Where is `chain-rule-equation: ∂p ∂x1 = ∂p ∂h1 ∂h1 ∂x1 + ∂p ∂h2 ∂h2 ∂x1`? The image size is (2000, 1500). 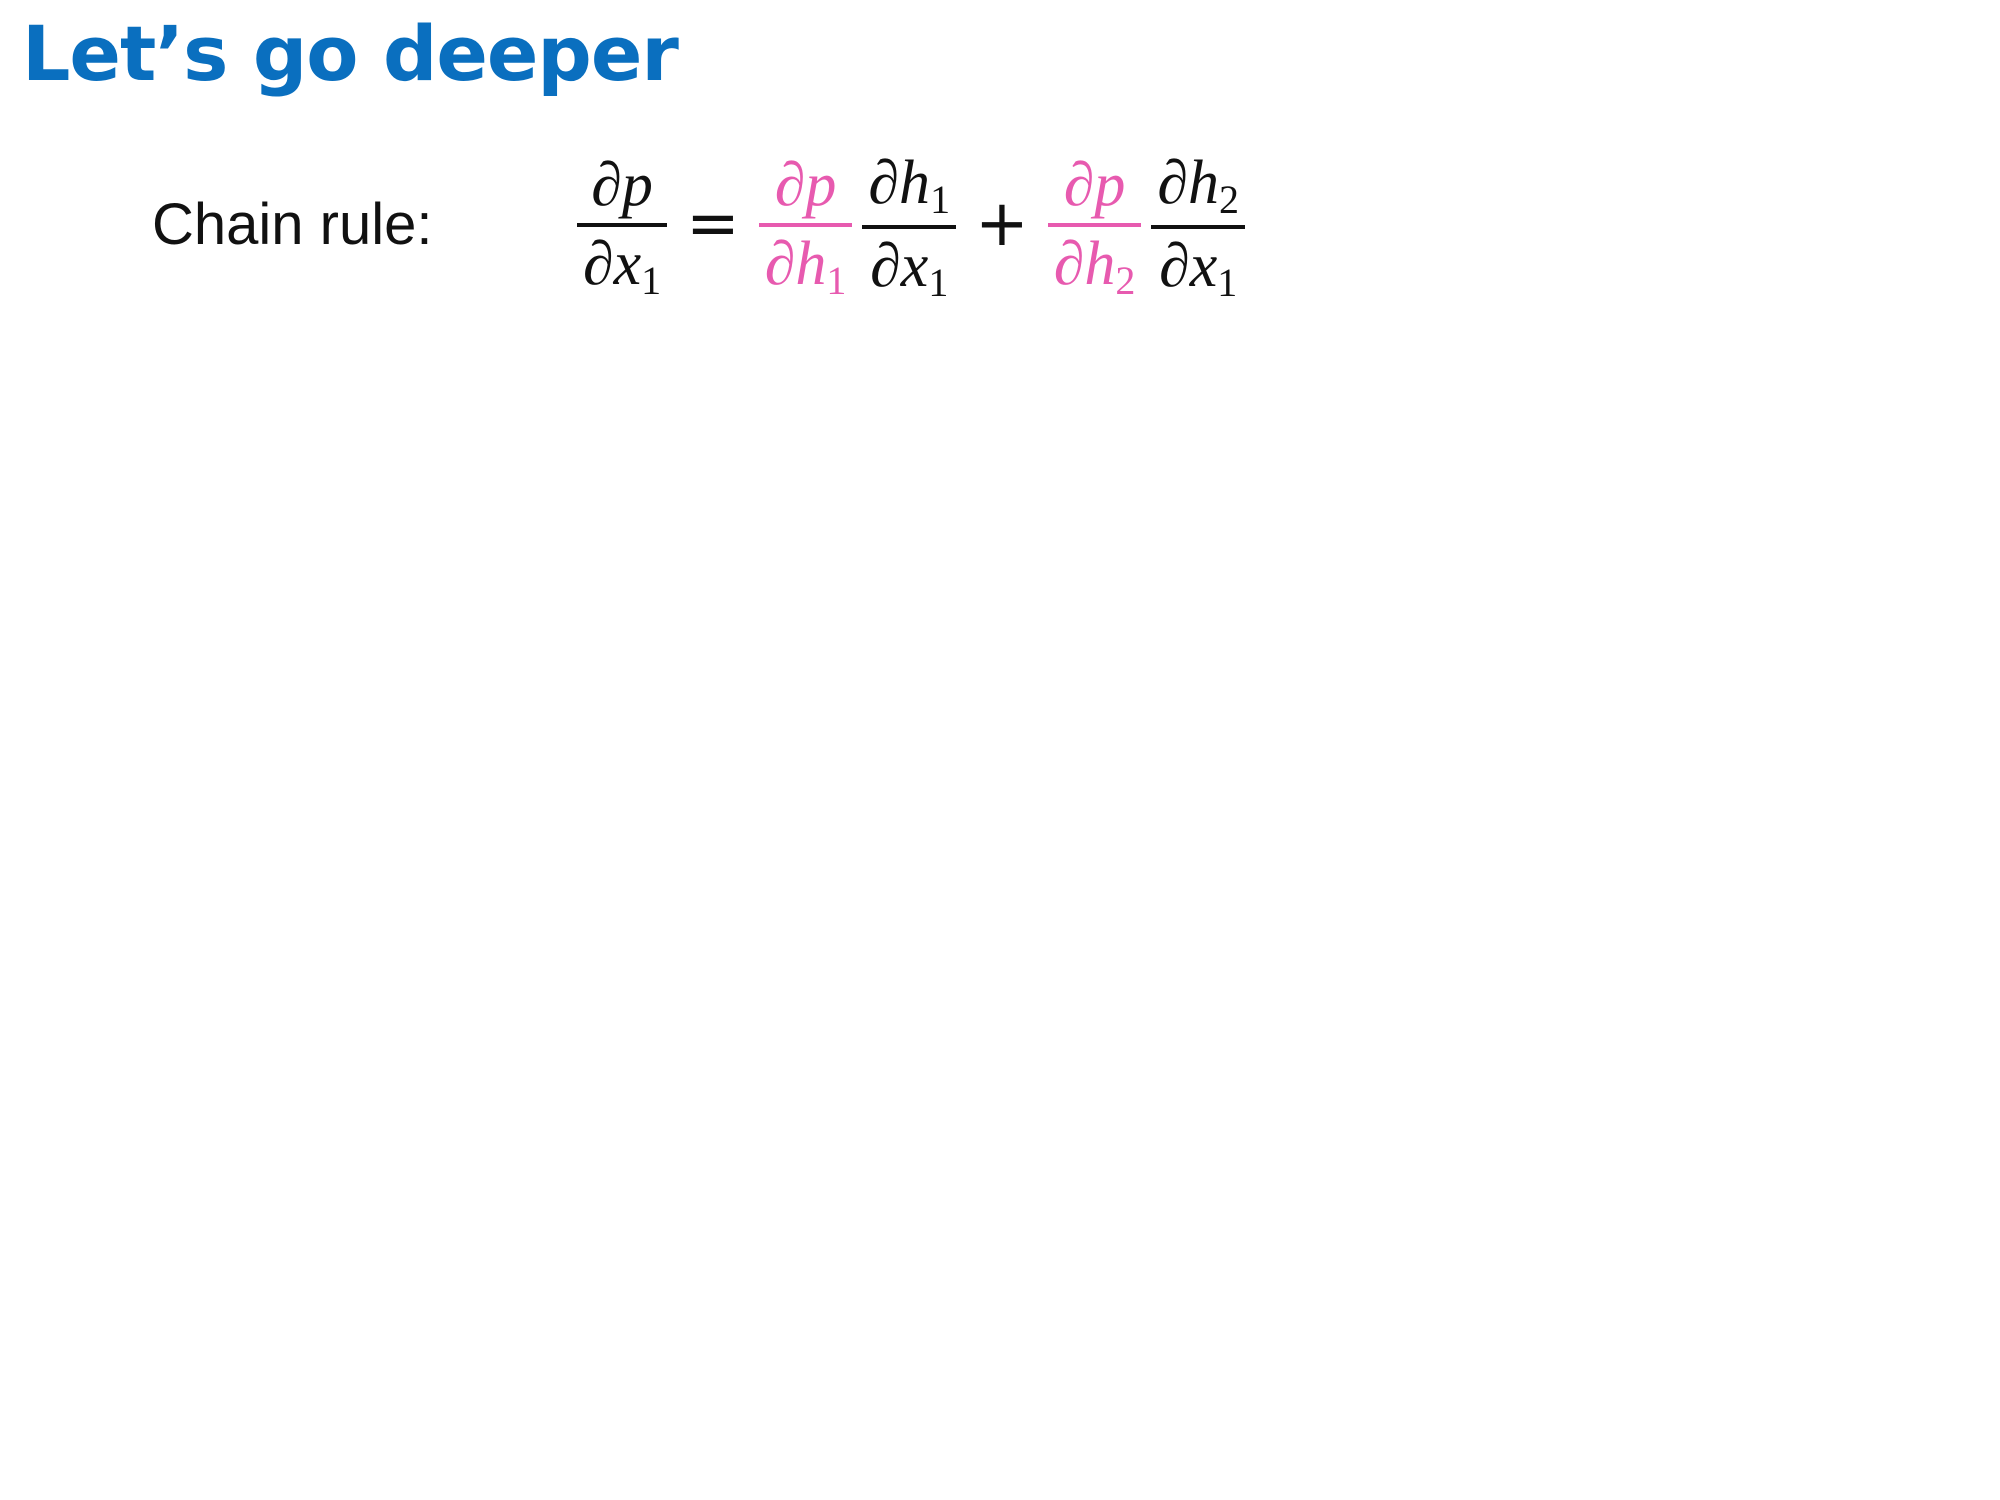
chain-rule-equation: ∂p ∂x1 = ∂p ∂h1 ∂h1 ∂x1 + ∂p ∂h2 ∂h2 ∂x1 is located at coordinates (911, 227).